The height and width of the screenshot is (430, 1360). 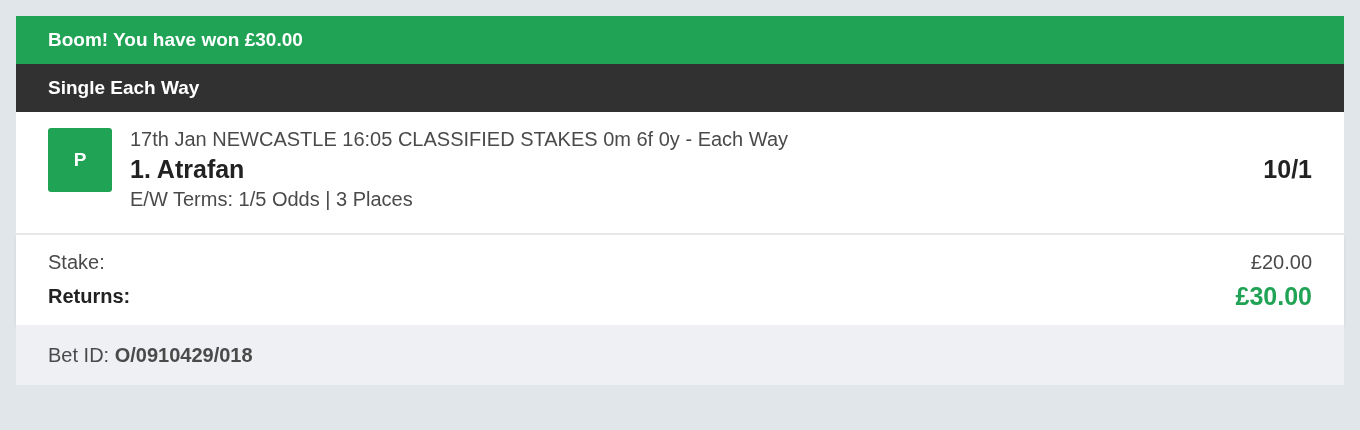 What do you see at coordinates (187, 169) in the screenshot?
I see `runner-name: 1. Atrafan` at bounding box center [187, 169].